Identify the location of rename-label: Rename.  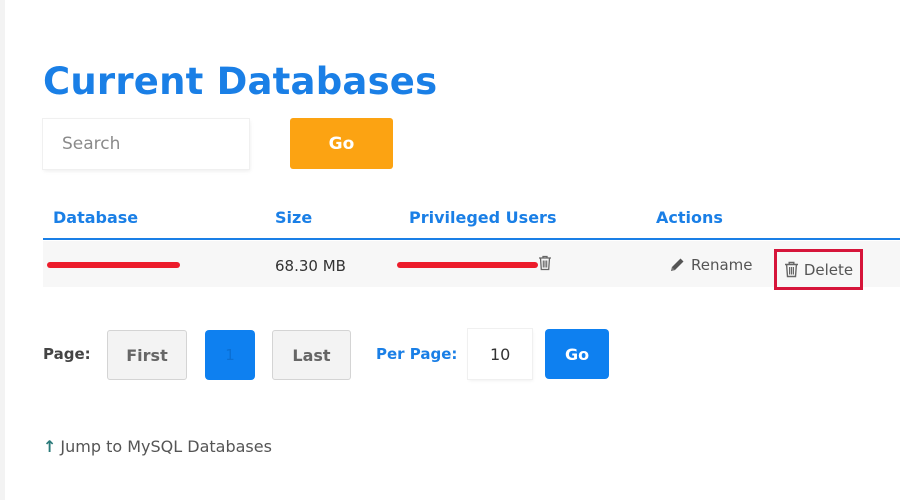
(722, 265).